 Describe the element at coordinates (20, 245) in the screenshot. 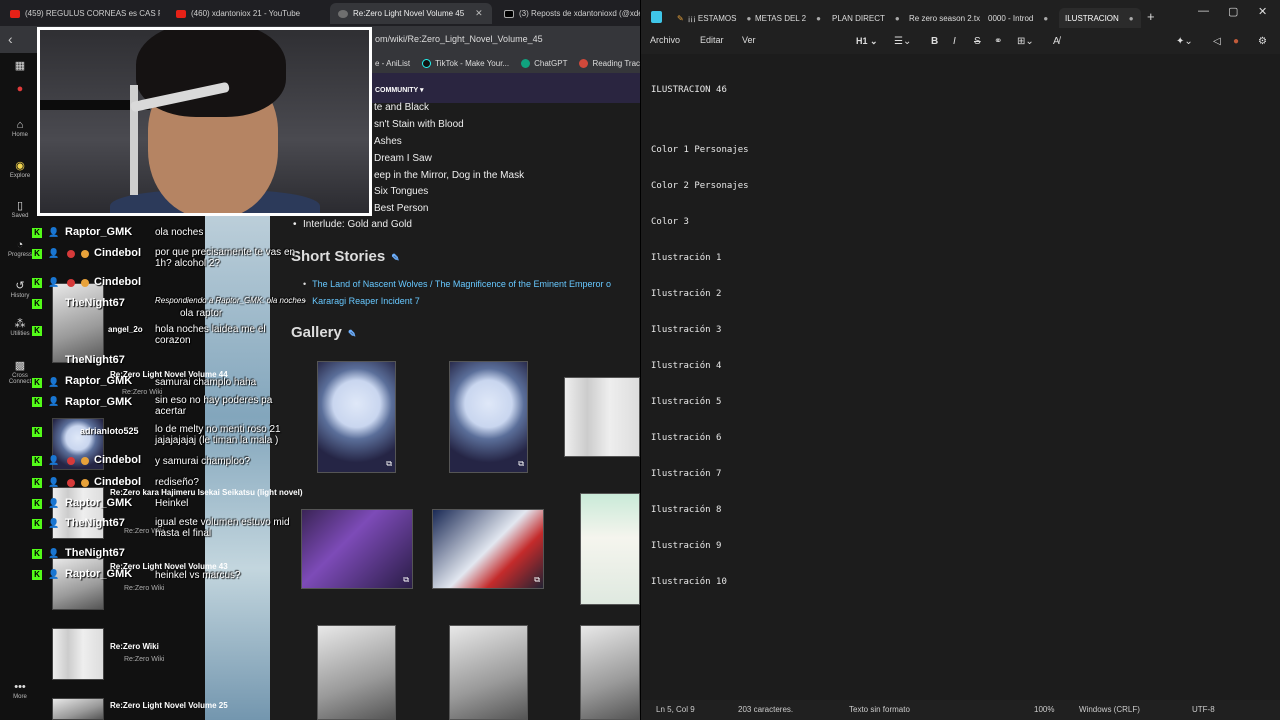

I see `progress-icon: ◔` at that location.